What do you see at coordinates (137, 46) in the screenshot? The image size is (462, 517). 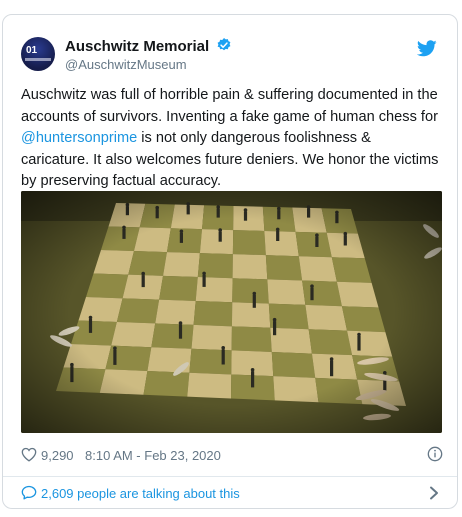 I see `author-name: Auschwitz Memorial` at bounding box center [137, 46].